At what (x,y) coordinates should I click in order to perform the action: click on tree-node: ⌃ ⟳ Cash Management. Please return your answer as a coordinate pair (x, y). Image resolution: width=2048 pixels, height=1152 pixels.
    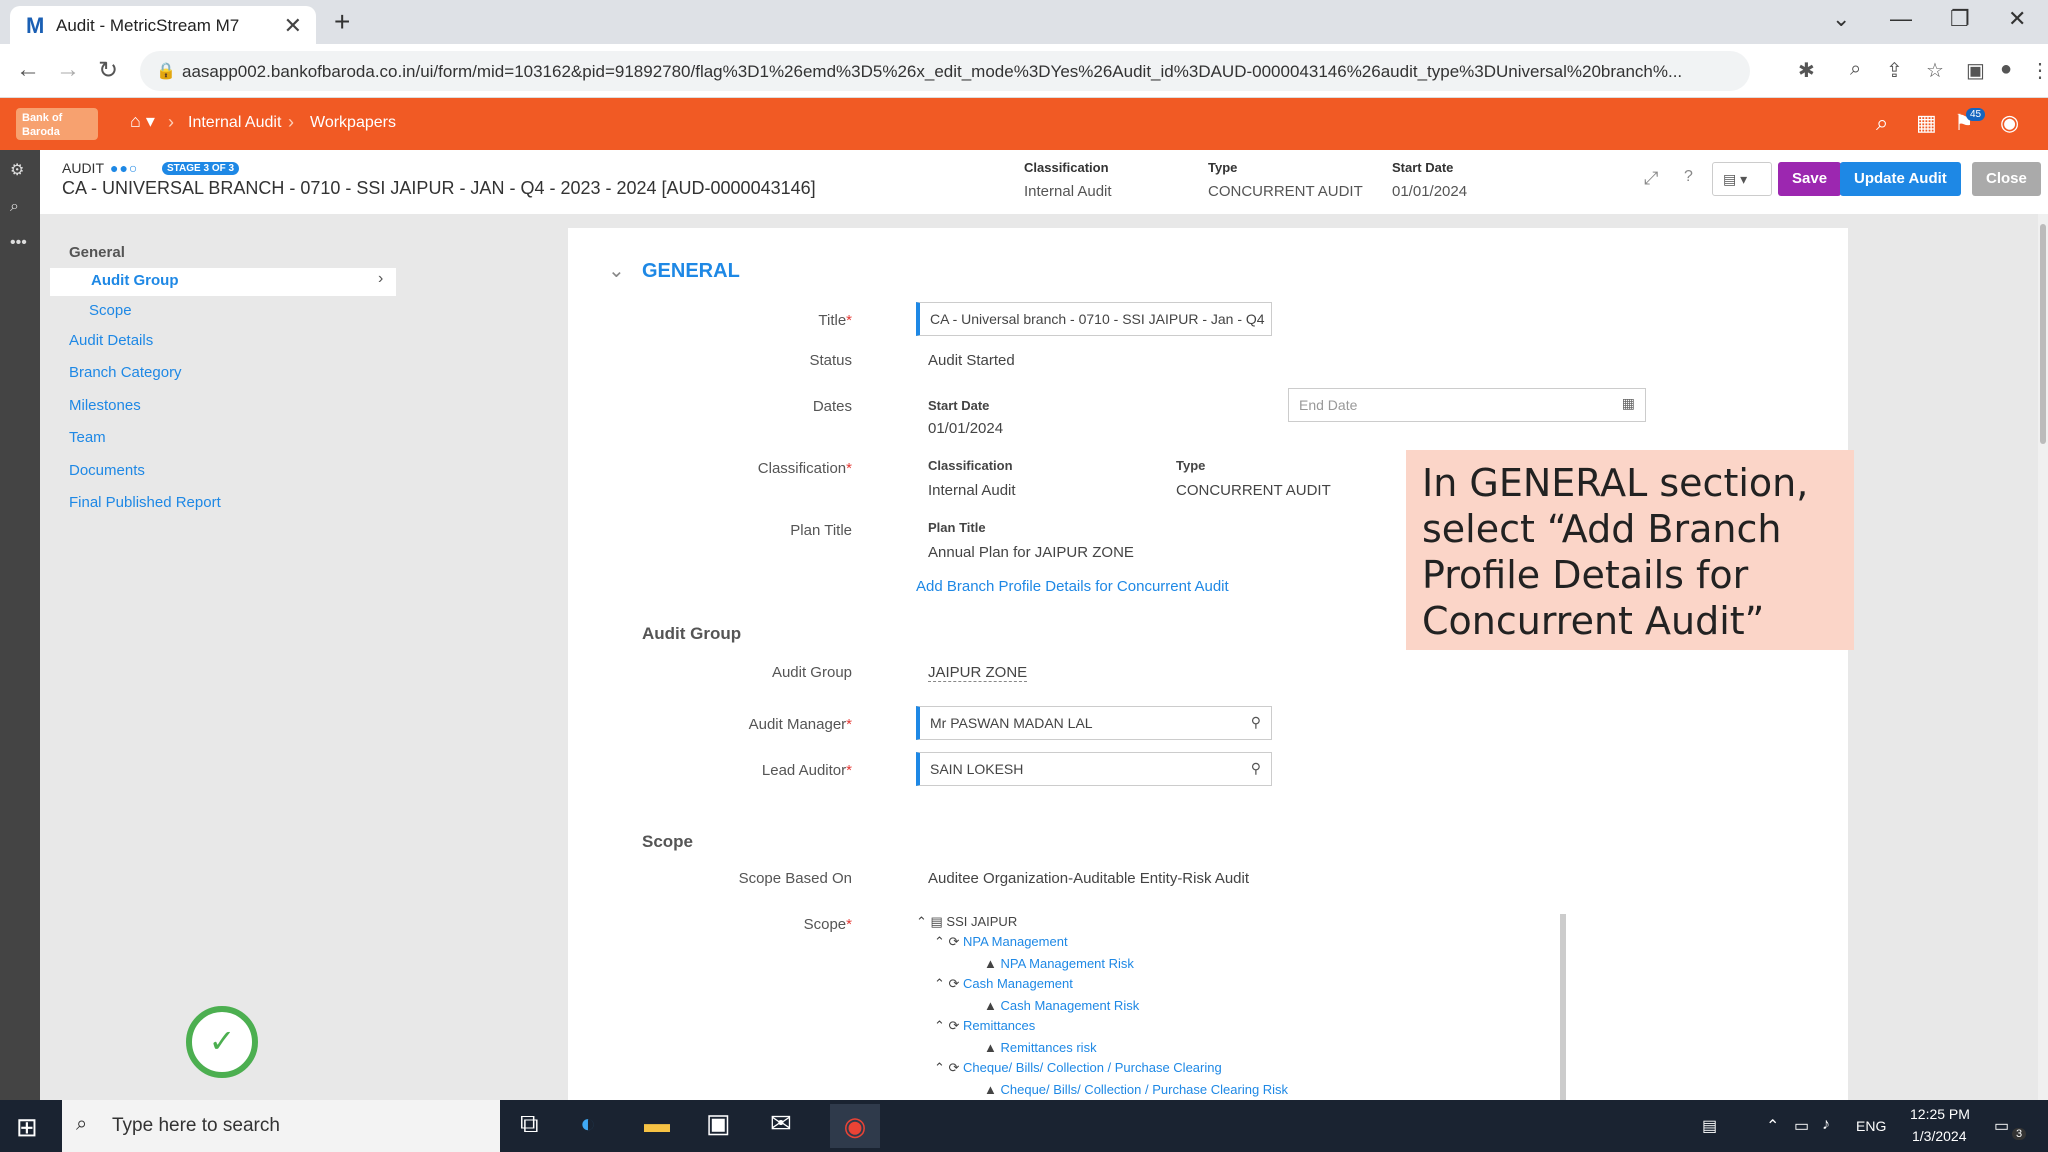
    Looking at the image, I should click on (1003, 984).